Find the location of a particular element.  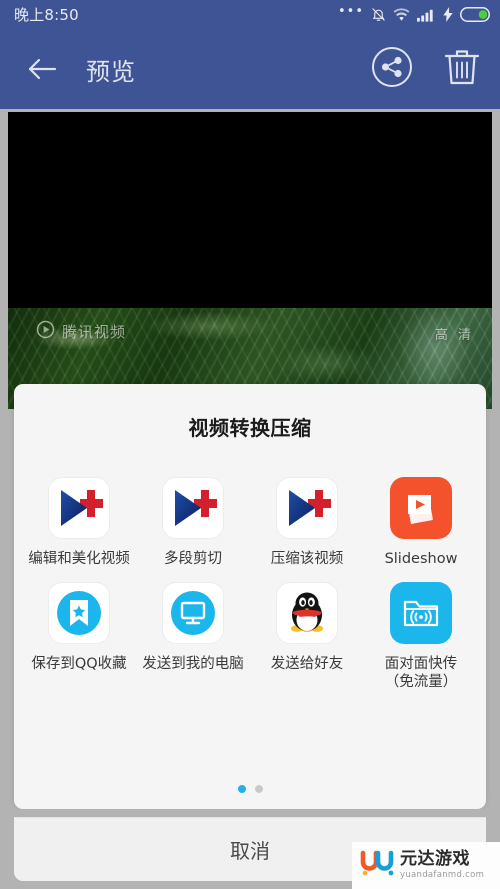

watermark-text: 元达游戏 yuandafanmd.com is located at coordinates (442, 865).